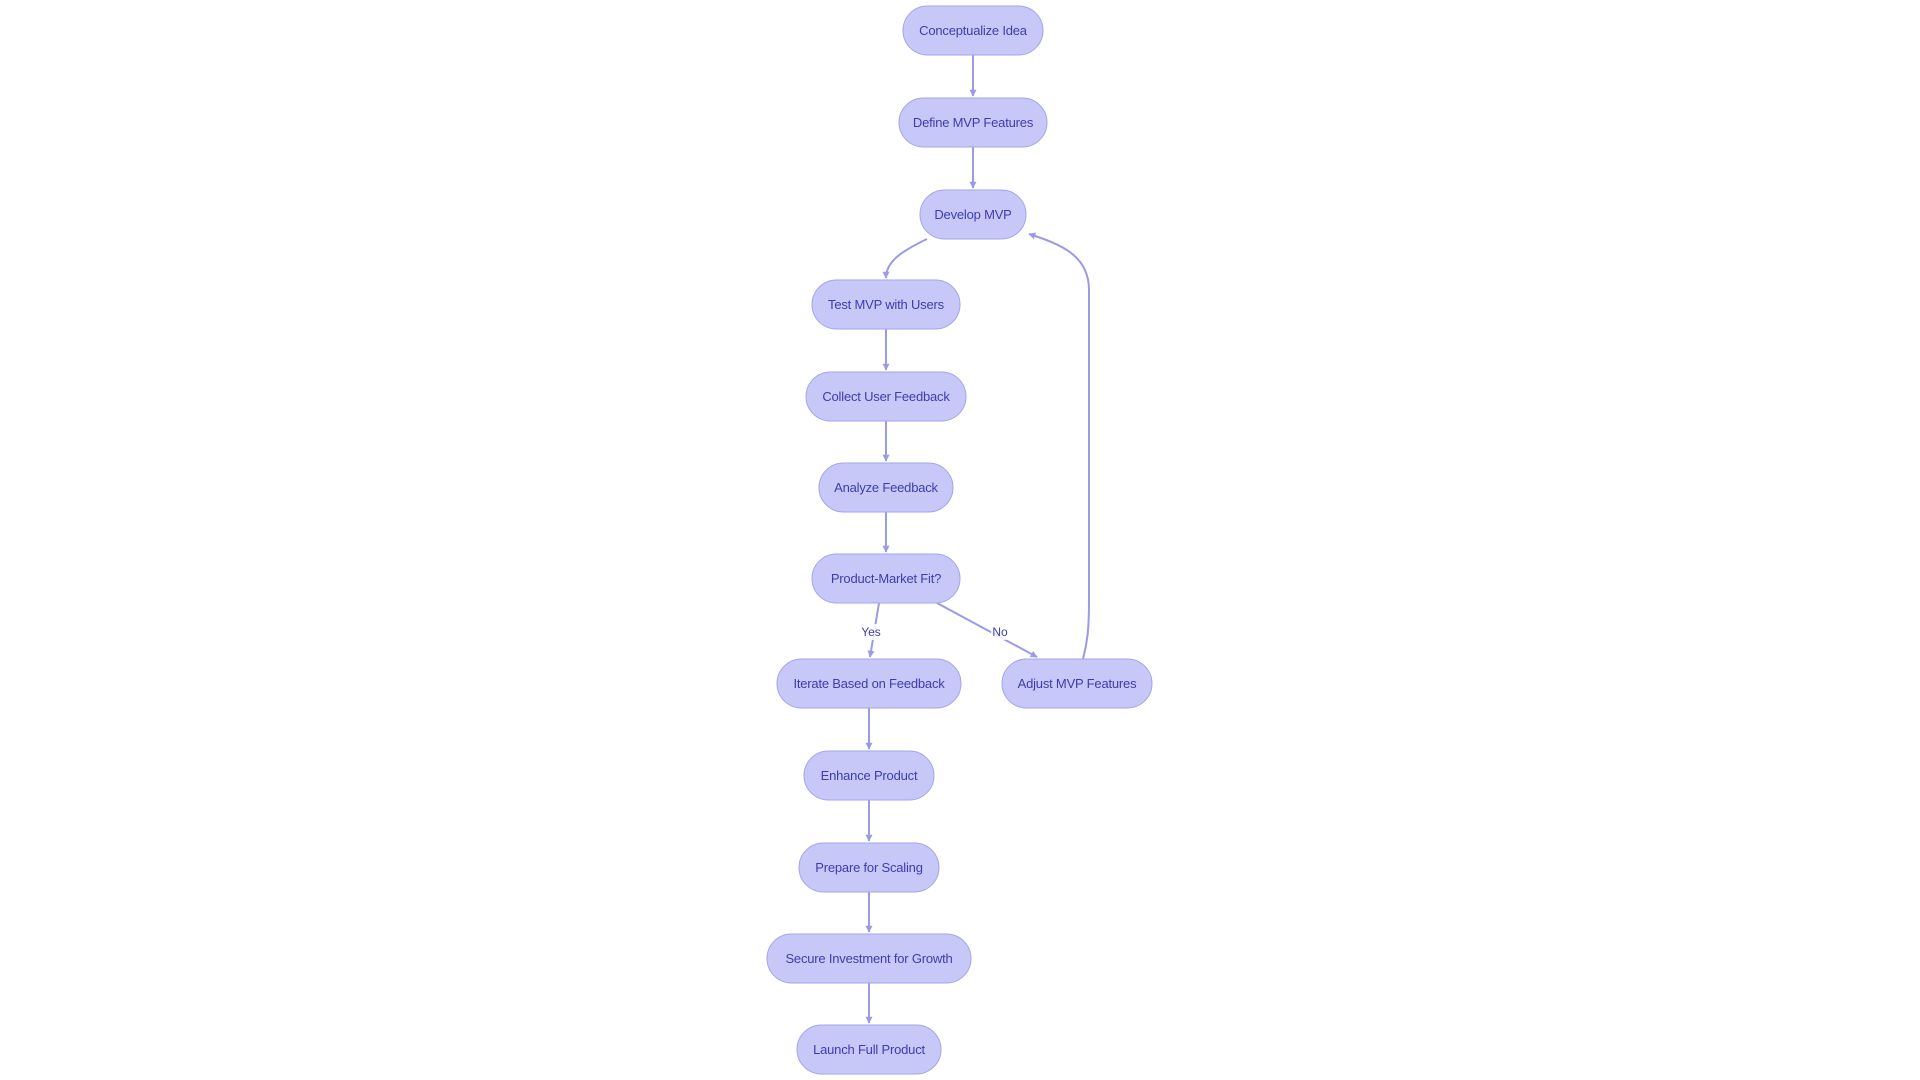  I want to click on node-pmf: Product-Market Fit?, so click(886, 578).